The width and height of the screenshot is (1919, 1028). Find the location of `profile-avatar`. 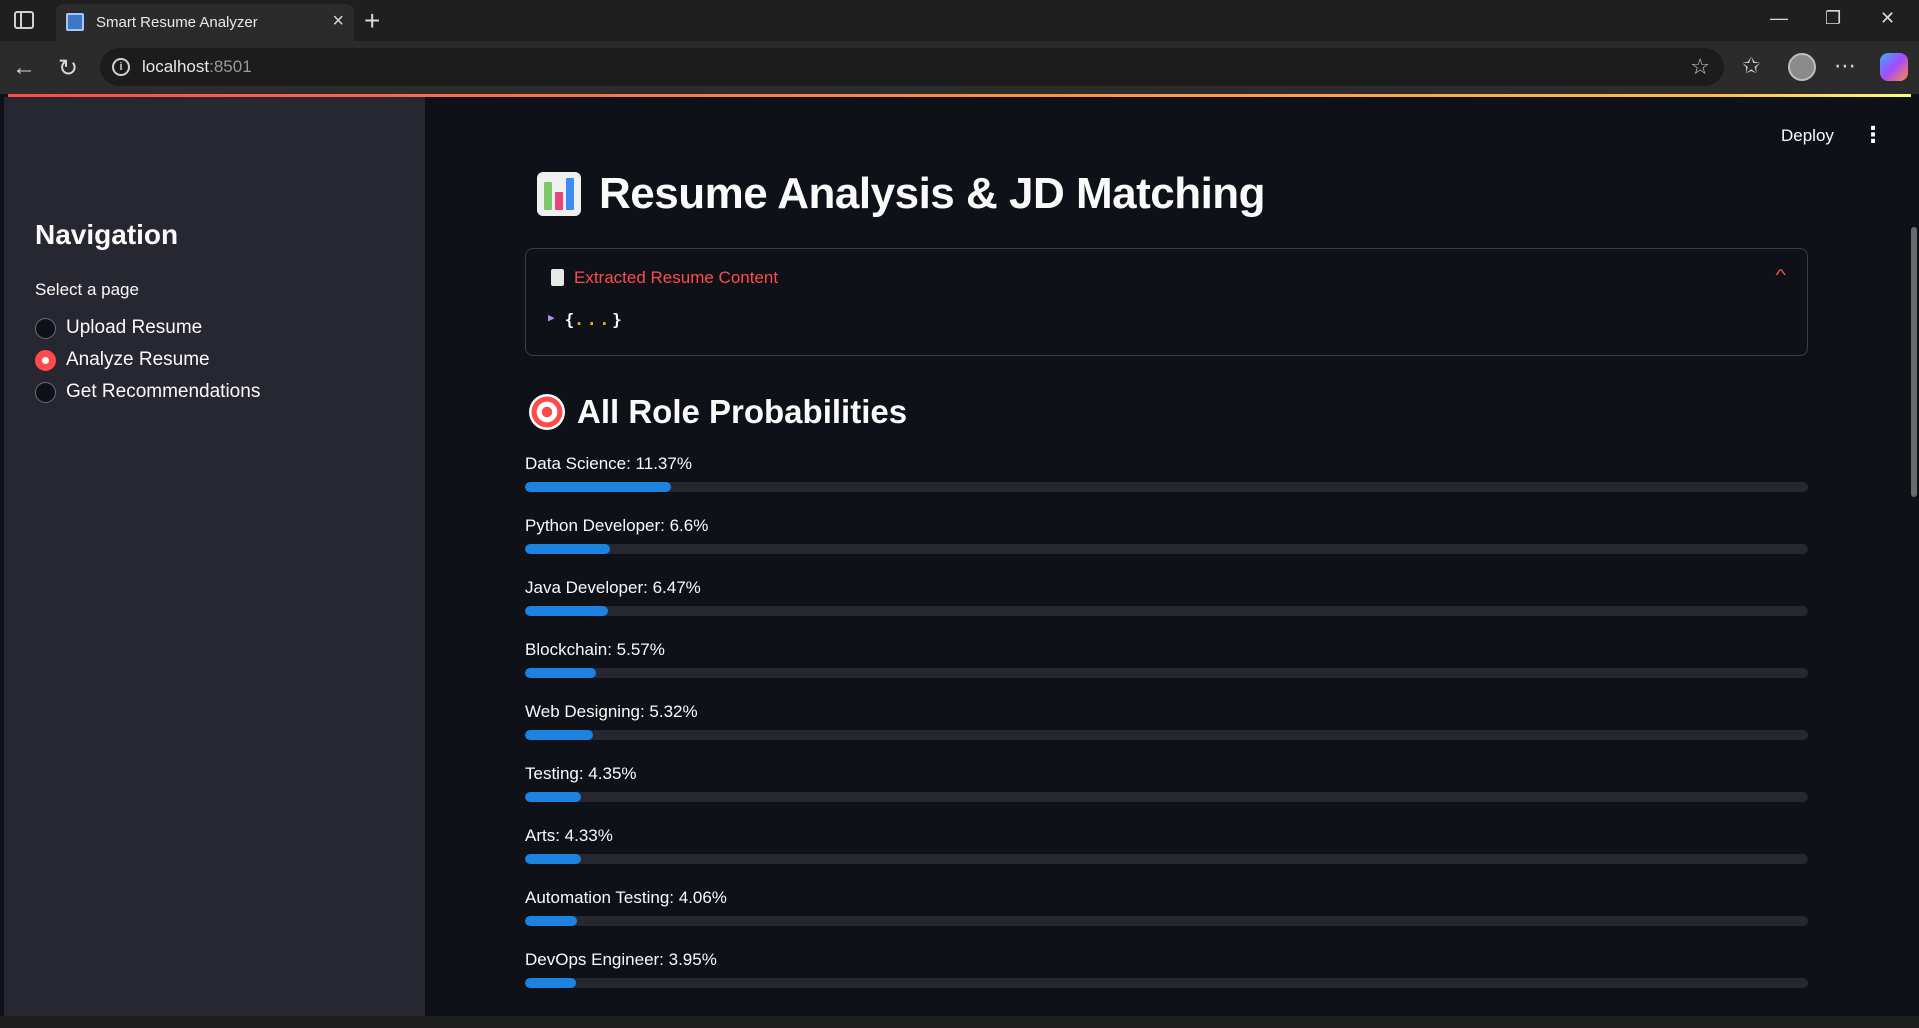

profile-avatar is located at coordinates (1802, 67).